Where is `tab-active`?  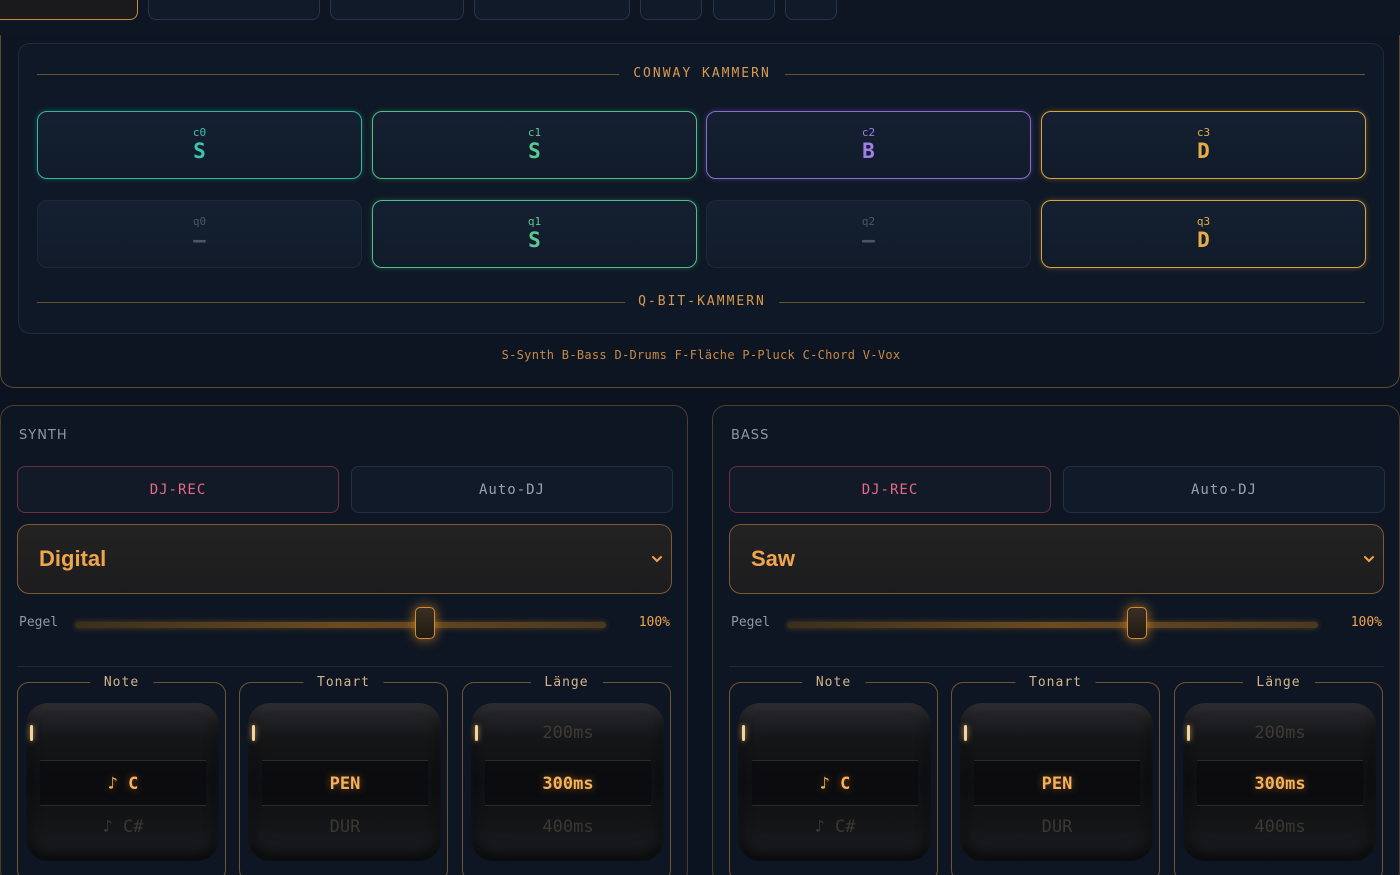 tab-active is located at coordinates (69, 10).